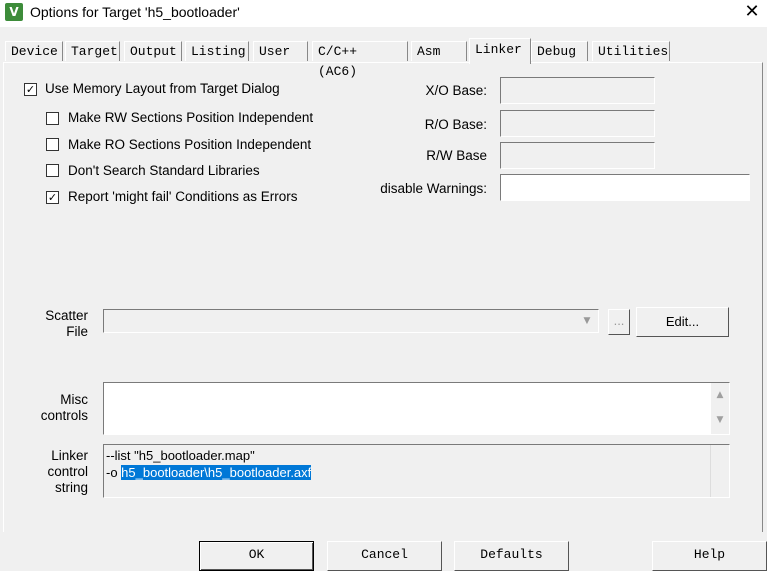 The width and height of the screenshot is (767, 571). What do you see at coordinates (52, 197) in the screenshot?
I see `might-fail-errors-checkbox: ✓` at bounding box center [52, 197].